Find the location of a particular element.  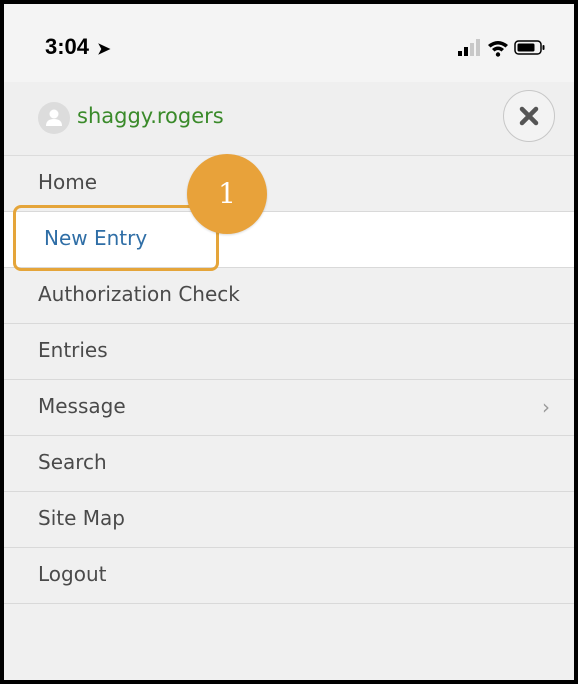

menu-item-site-map: Site Map is located at coordinates (289, 520).